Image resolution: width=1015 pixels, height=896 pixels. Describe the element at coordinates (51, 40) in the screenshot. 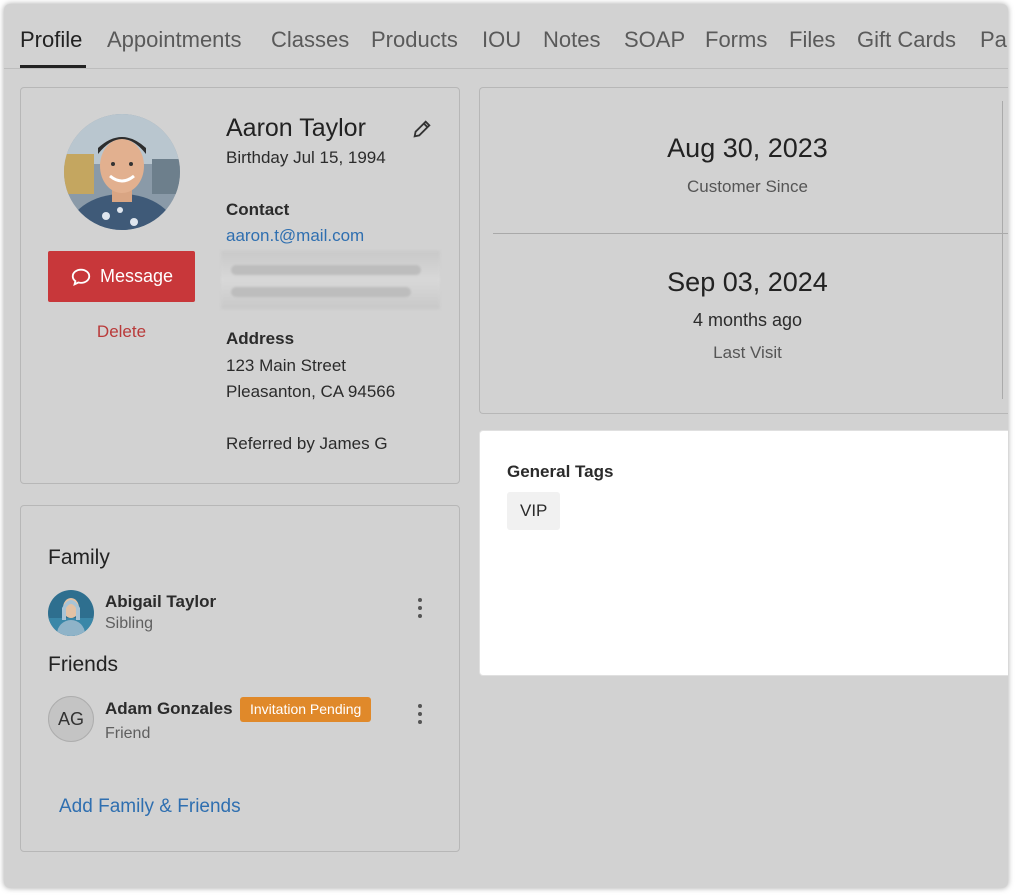

I see `tab-profile: Profile` at that location.